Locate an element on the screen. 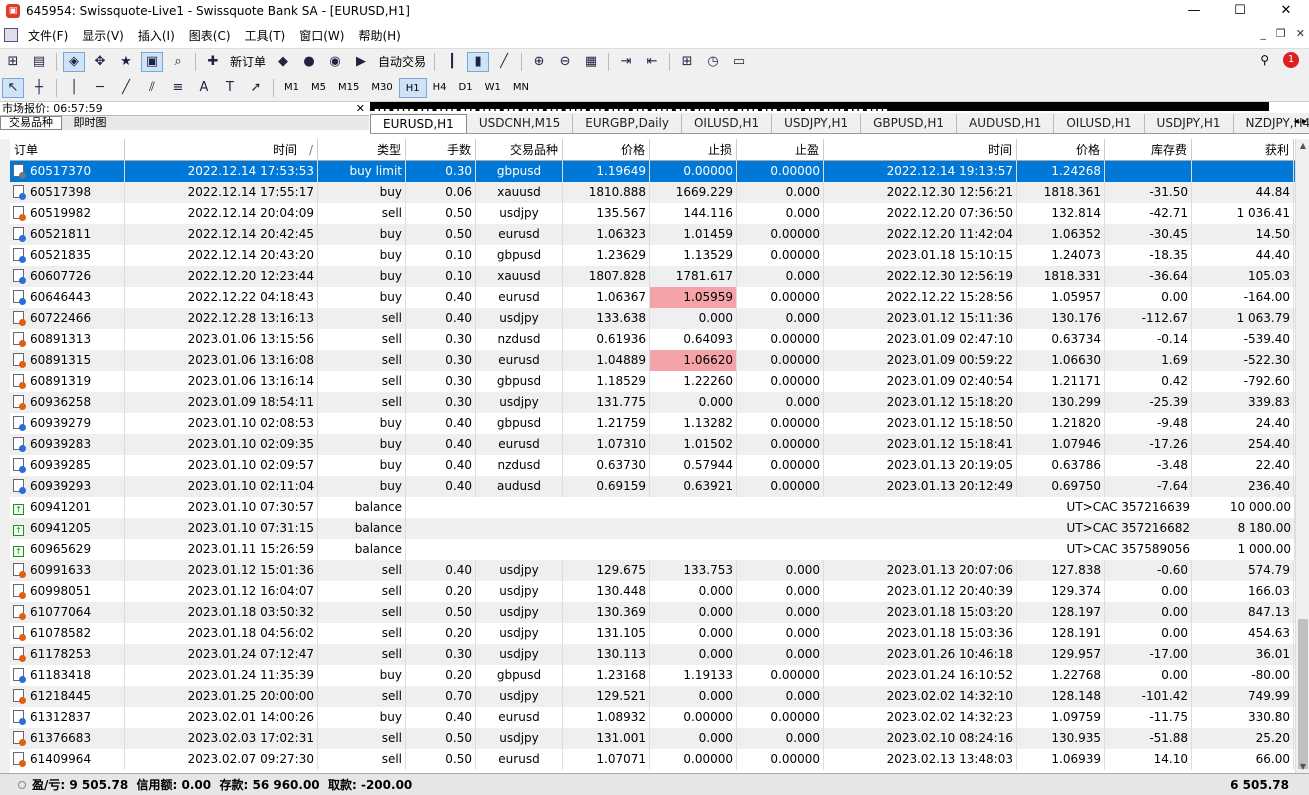 The height and width of the screenshot is (795, 1309). scrollbar-thumb is located at coordinates (1303, 694).